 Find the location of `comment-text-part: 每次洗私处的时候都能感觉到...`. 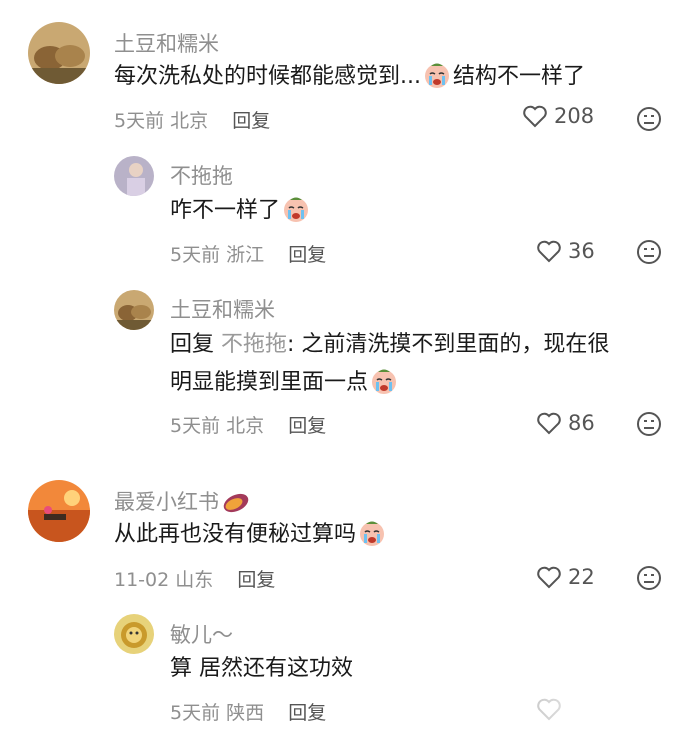

comment-text-part: 每次洗私处的时候都能感觉到... is located at coordinates (267, 76).